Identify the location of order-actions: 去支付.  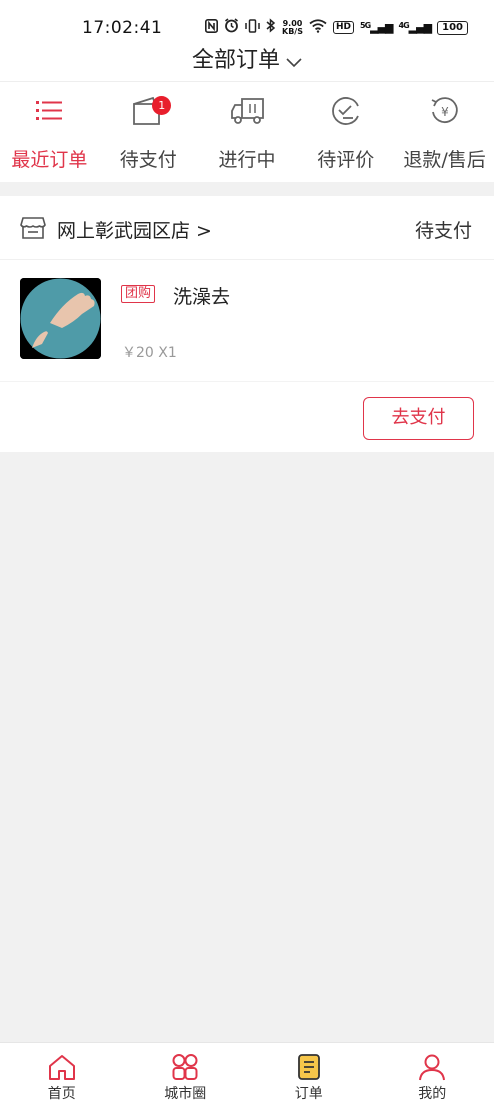
(247, 417).